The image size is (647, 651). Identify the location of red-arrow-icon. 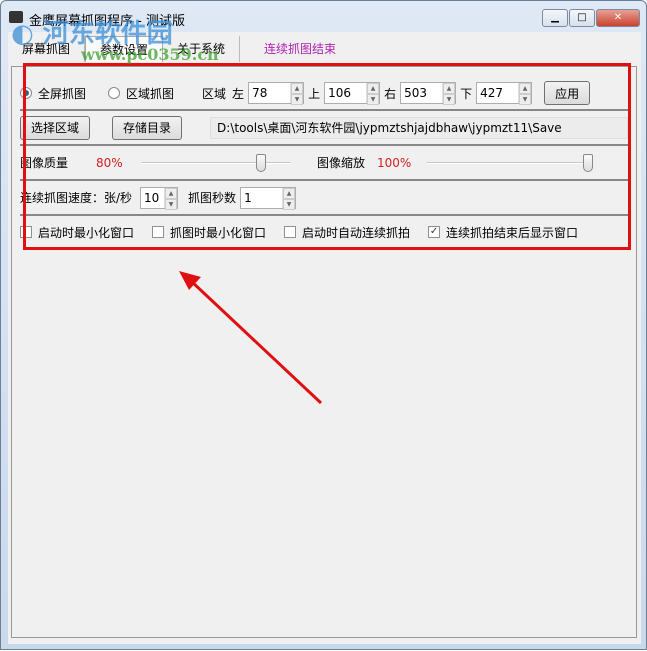
(251, 338).